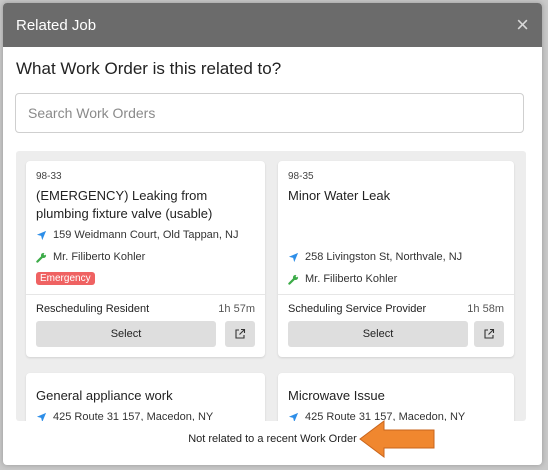  What do you see at coordinates (146, 235) in the screenshot?
I see `address-text: 159 Weidmann Court, Old Tappan, NJ` at bounding box center [146, 235].